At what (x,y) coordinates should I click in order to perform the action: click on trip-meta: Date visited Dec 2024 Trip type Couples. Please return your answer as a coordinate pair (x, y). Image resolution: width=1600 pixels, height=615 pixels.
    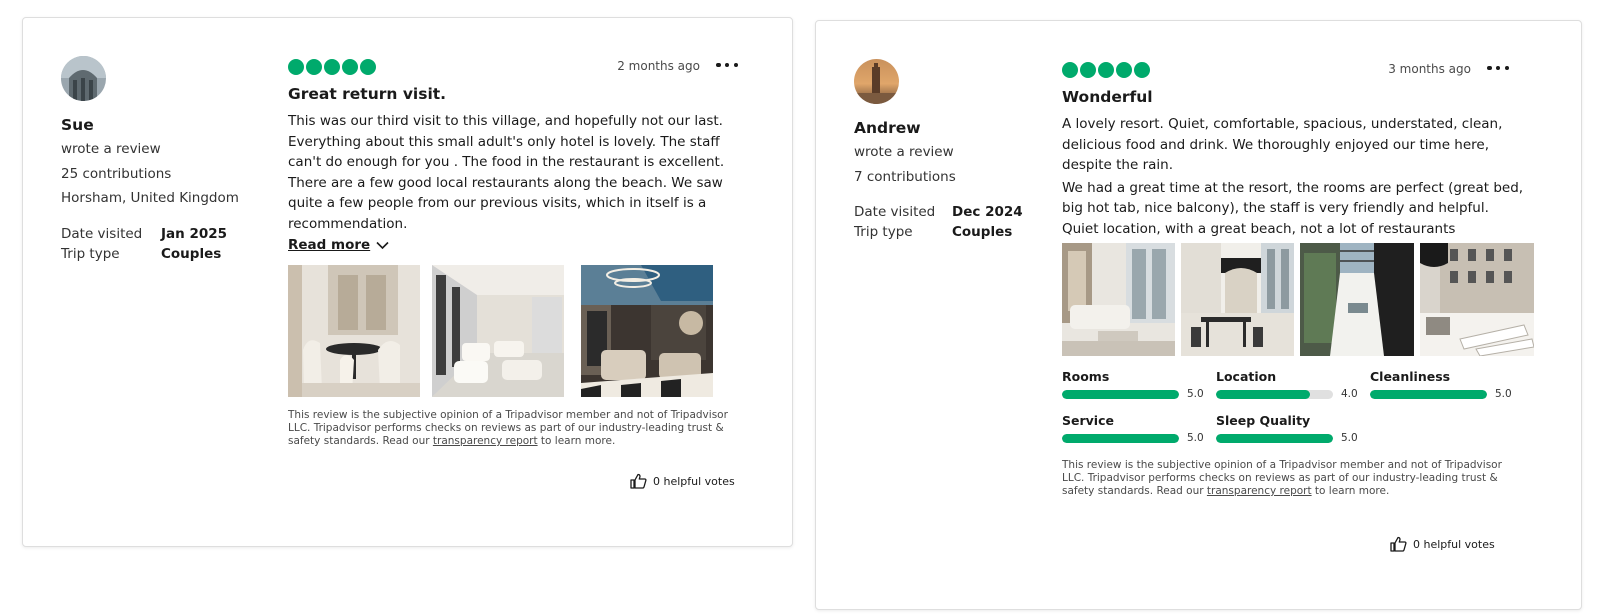
    Looking at the image, I should click on (964, 222).